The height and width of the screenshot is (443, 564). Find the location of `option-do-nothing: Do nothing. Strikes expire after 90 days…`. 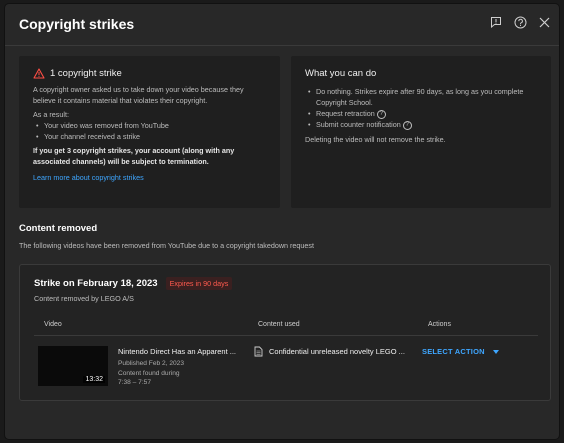

option-do-nothing: Do nothing. Strikes expire after 90 days… is located at coordinates (421, 97).